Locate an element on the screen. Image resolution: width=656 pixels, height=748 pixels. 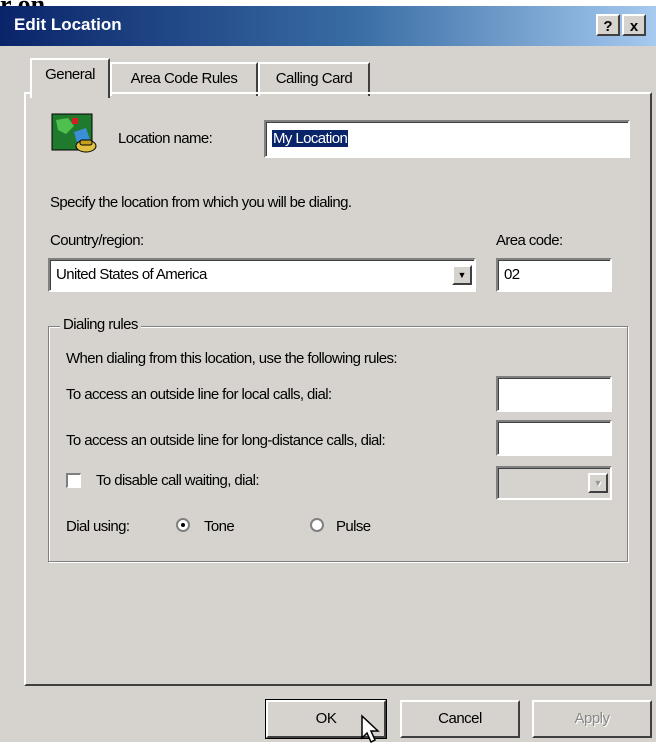
tone-label: Tone is located at coordinates (219, 526).